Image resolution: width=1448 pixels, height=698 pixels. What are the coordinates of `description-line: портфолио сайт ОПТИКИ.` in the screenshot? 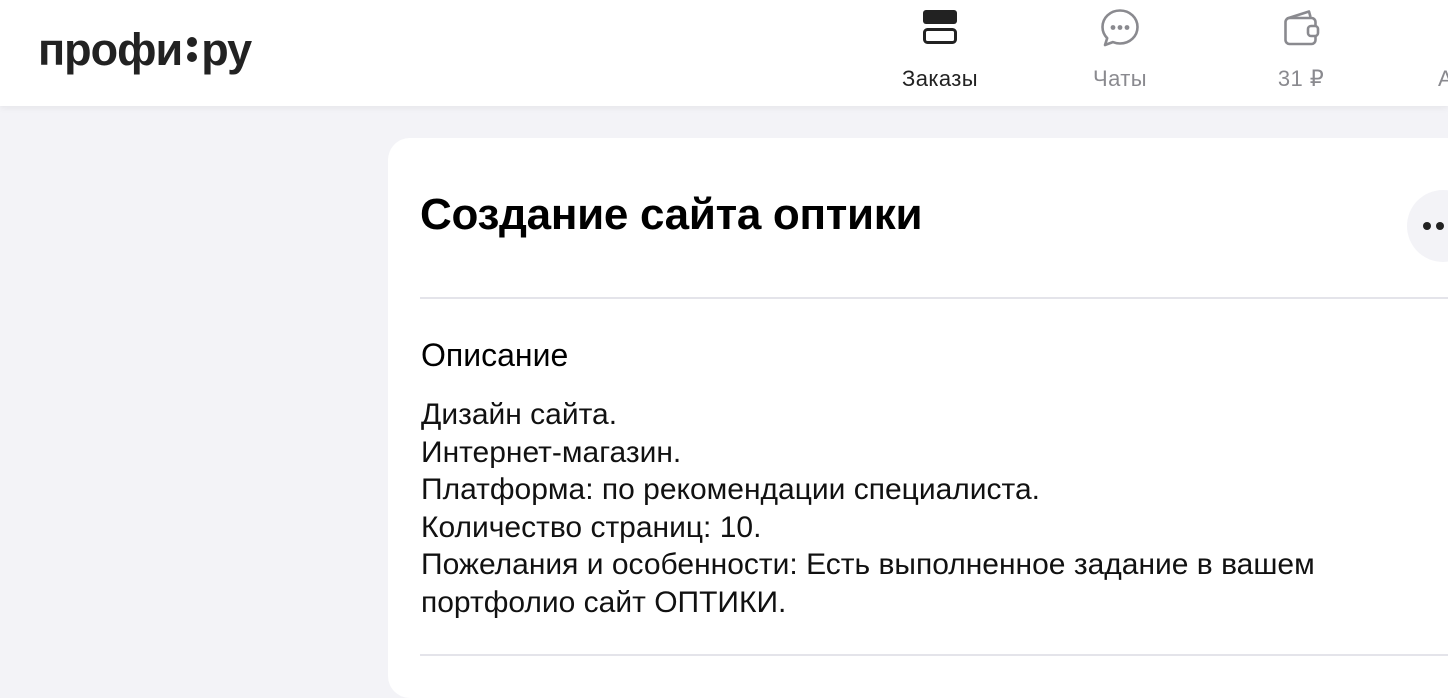 It's located at (604, 602).